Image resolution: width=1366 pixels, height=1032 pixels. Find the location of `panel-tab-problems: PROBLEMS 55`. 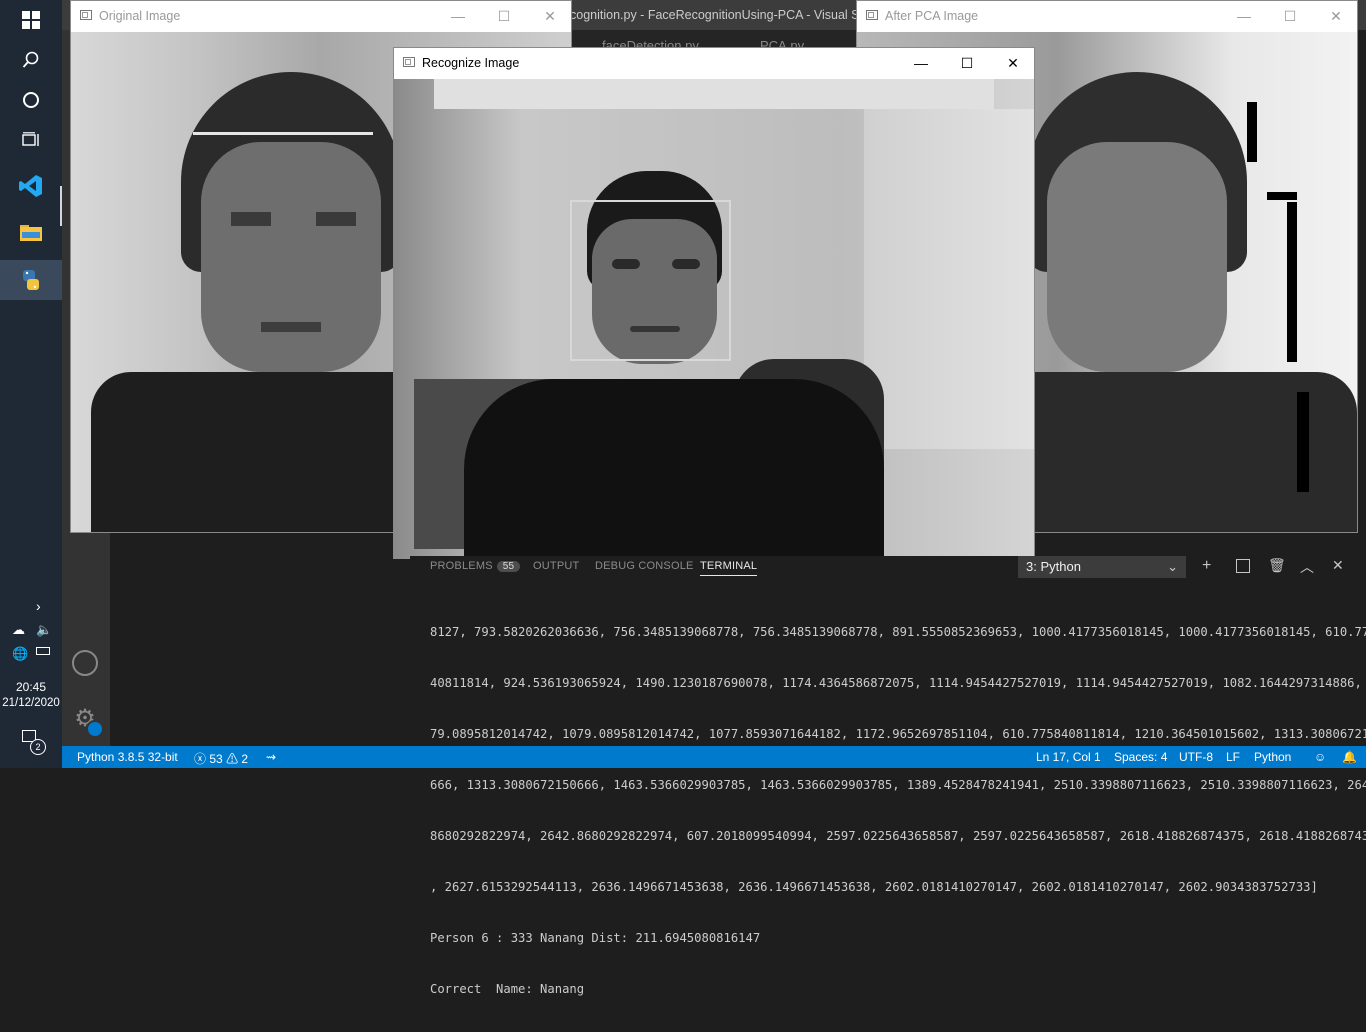

panel-tab-problems: PROBLEMS 55 is located at coordinates (475, 566).